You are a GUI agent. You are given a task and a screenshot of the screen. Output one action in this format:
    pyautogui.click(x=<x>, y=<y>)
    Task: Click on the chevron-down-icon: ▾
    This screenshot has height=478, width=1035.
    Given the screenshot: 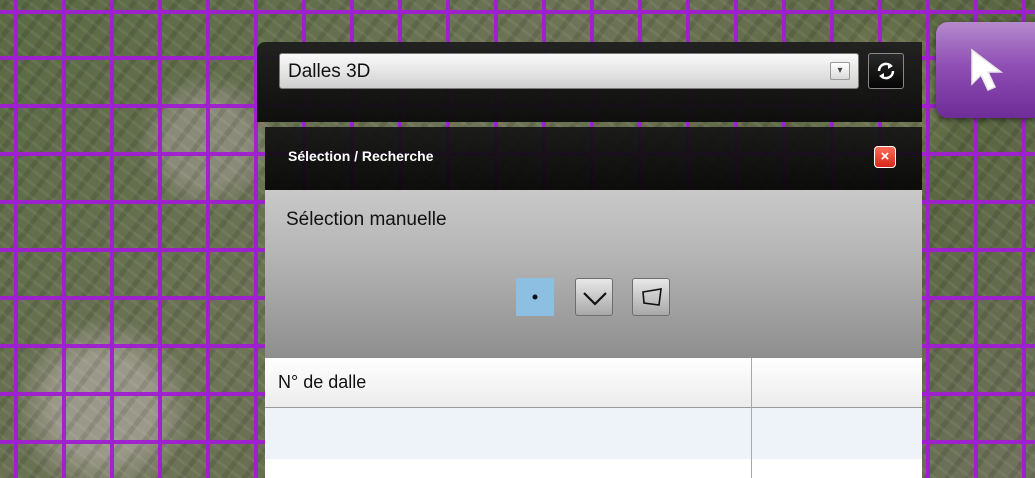 What is the action you would take?
    pyautogui.click(x=840, y=71)
    